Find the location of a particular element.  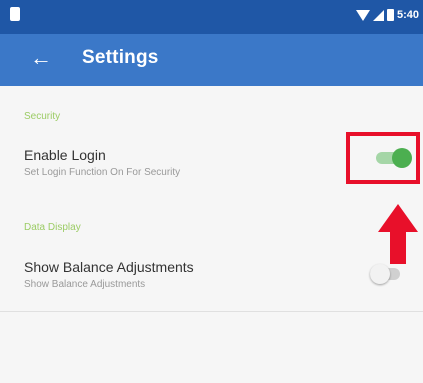

up-arrow-icon is located at coordinates (398, 234).